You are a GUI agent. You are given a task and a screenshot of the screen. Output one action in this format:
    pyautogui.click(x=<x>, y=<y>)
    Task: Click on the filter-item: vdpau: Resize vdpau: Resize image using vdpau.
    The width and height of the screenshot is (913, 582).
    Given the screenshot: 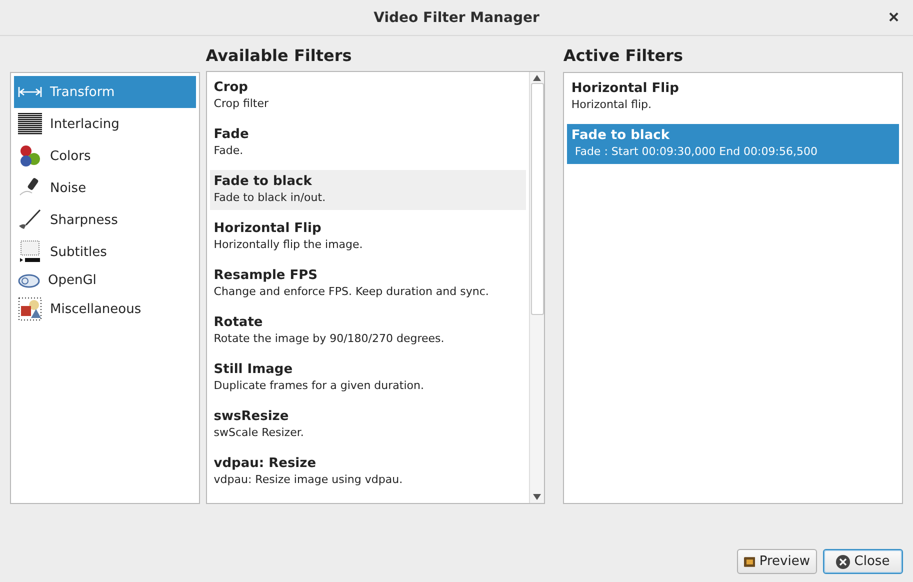 What is the action you would take?
    pyautogui.click(x=368, y=472)
    